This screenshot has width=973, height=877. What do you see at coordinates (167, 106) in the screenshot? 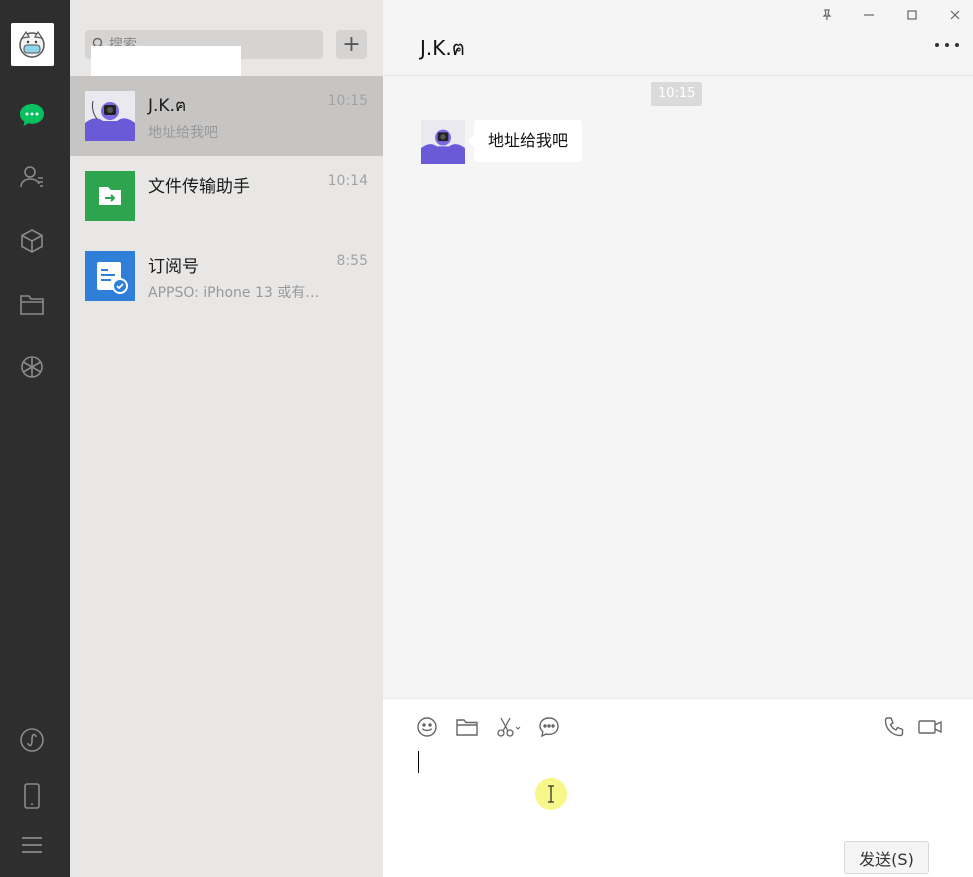
I see `session-name: J.K.ฅ` at bounding box center [167, 106].